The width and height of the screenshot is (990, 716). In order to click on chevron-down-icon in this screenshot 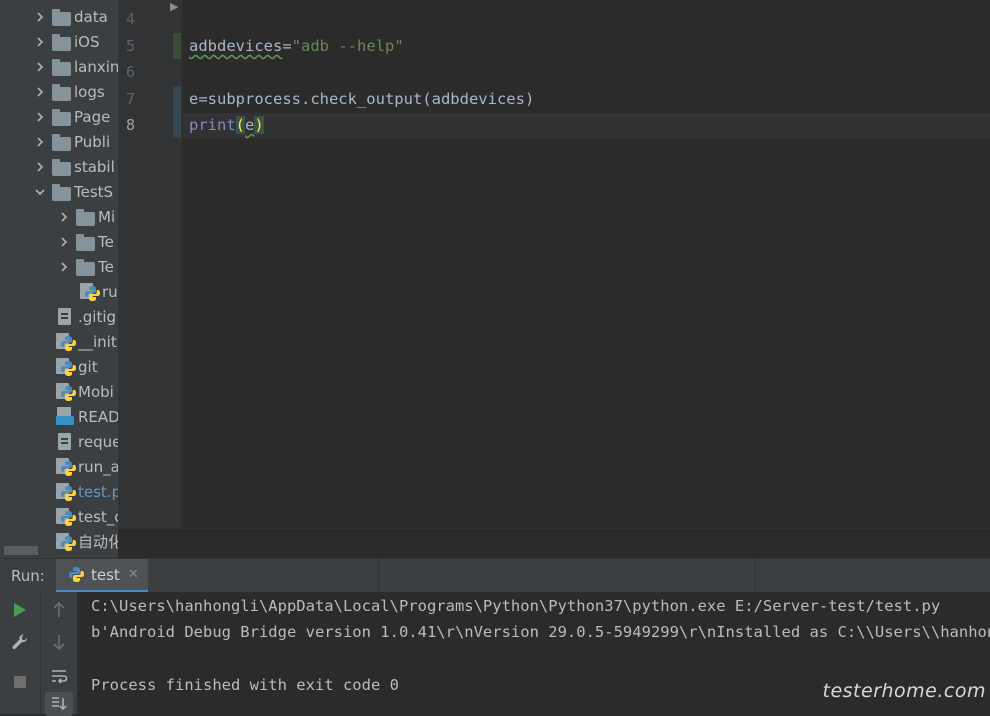, I will do `click(40, 192)`.